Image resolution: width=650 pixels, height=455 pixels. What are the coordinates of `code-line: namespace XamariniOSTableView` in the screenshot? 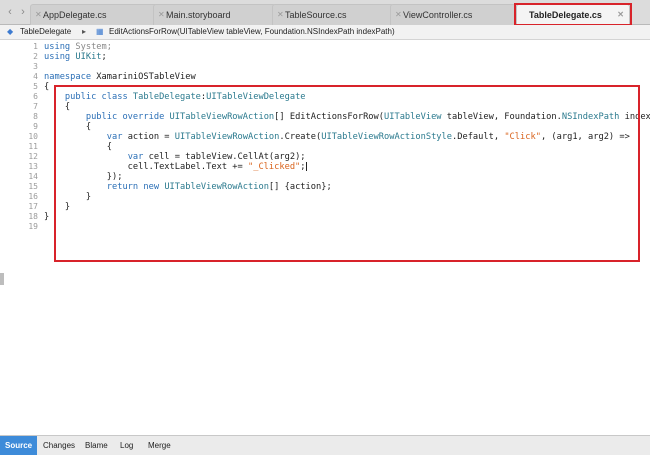 It's located at (120, 77).